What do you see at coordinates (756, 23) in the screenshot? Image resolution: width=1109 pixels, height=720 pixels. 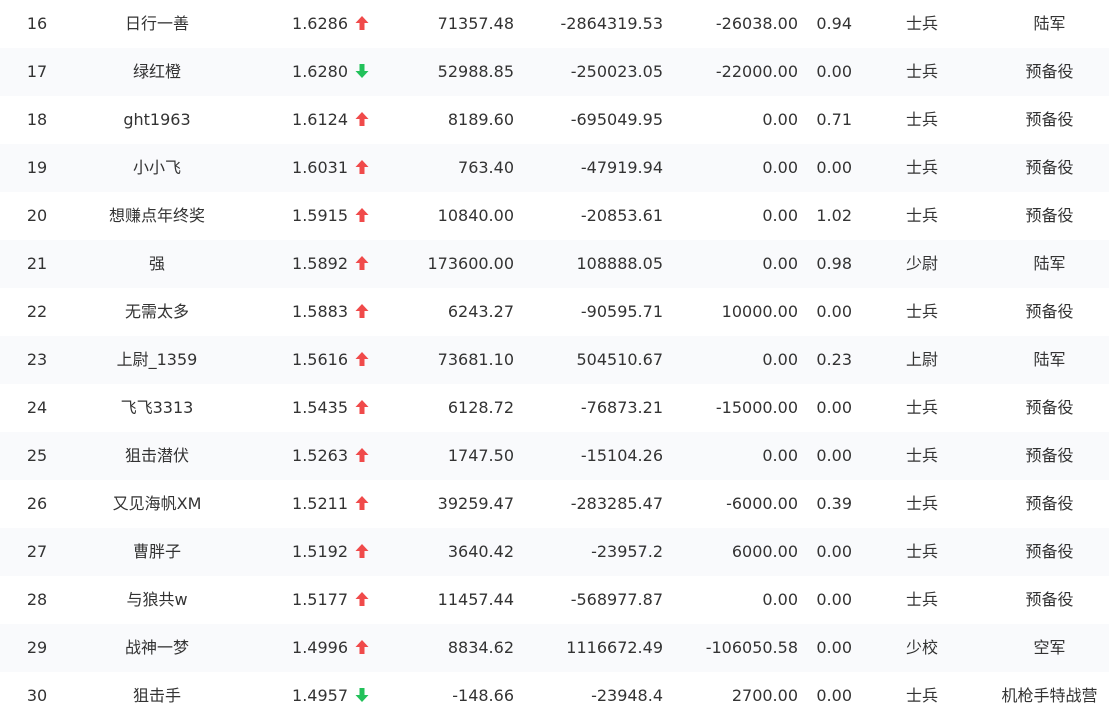 I see `value-3-cell: -26038.00` at bounding box center [756, 23].